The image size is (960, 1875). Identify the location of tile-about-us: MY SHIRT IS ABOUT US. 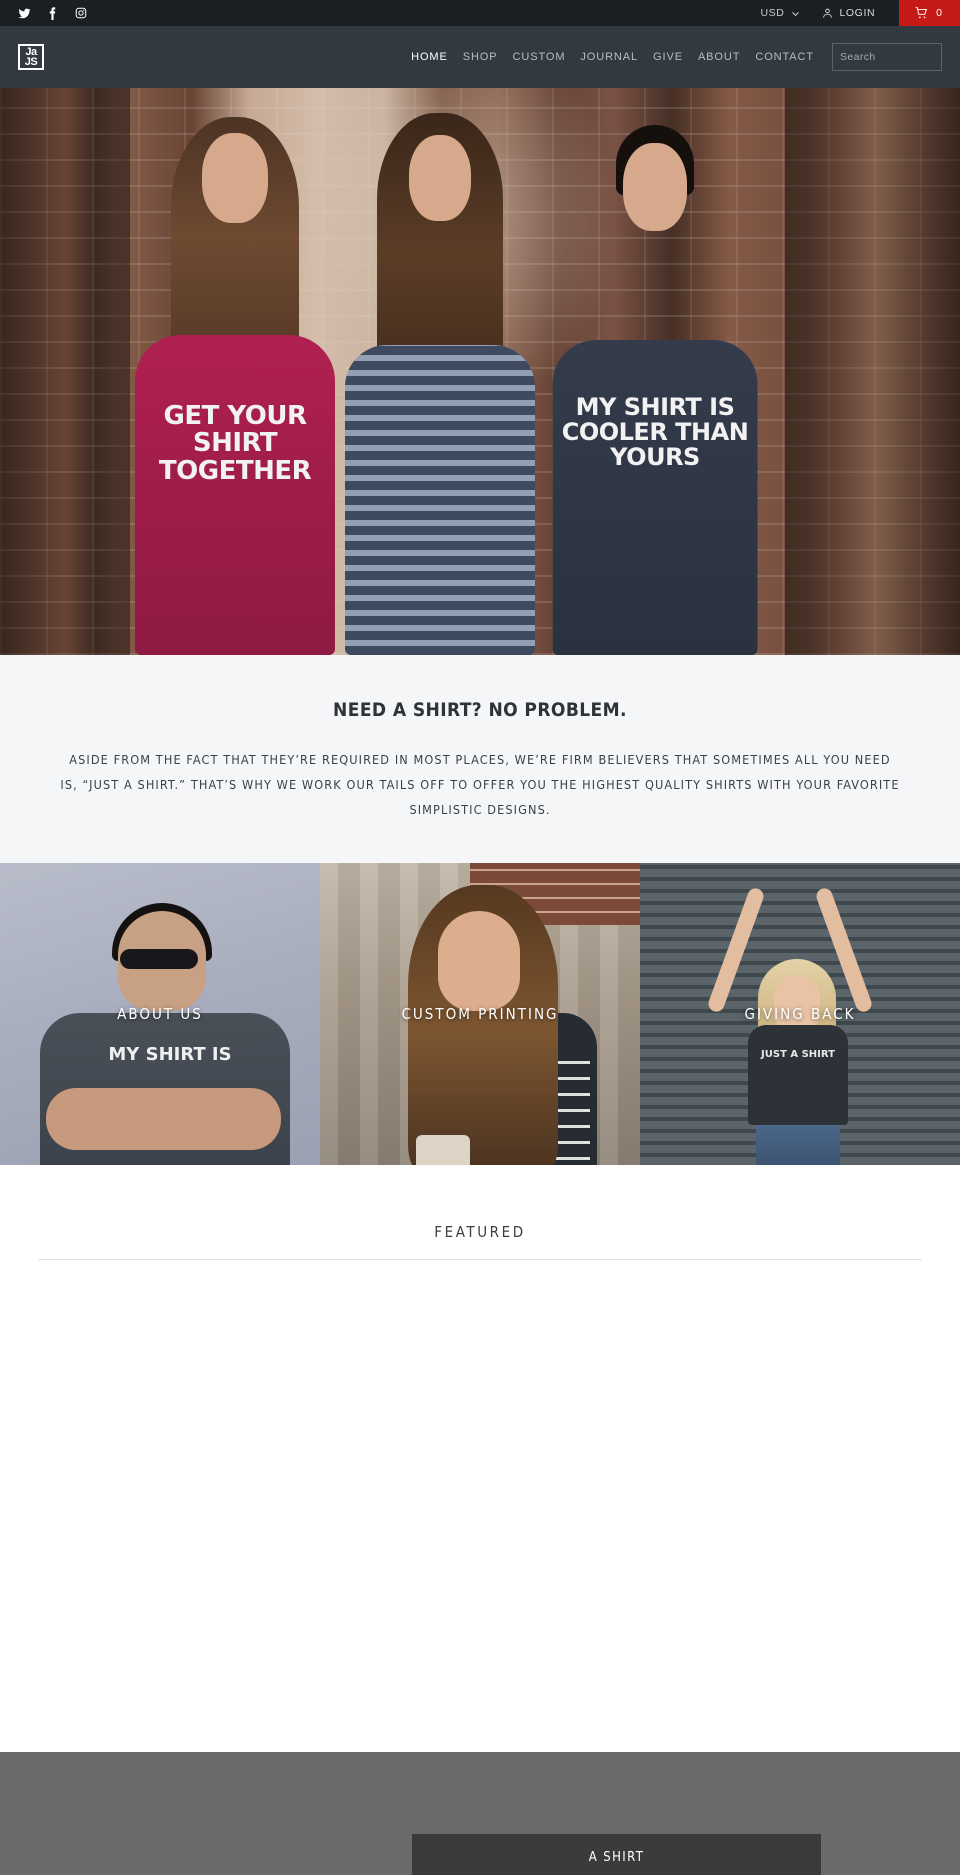
(160, 1013).